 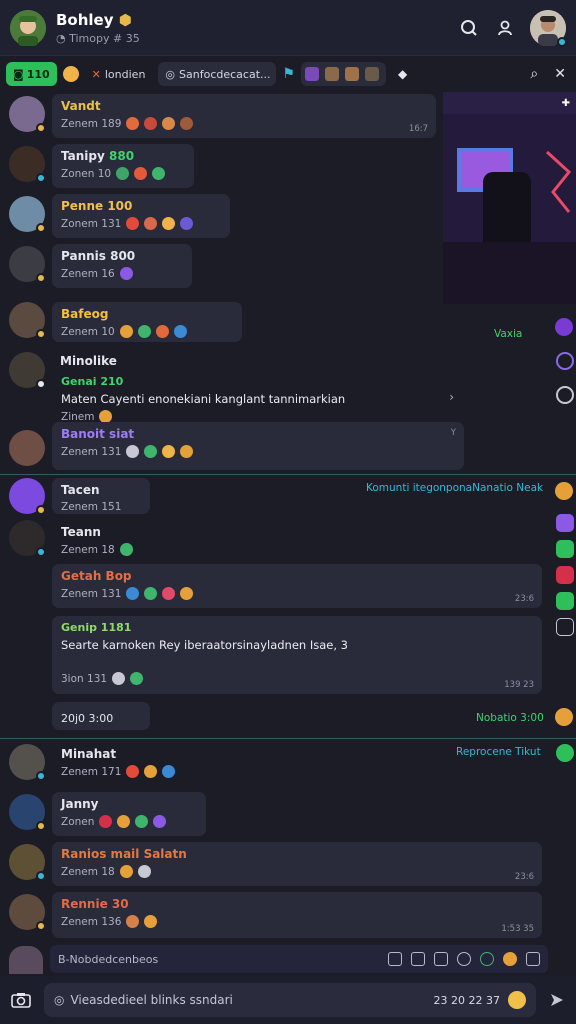 I want to click on attach-icon: ◎, so click(x=59, y=1000).